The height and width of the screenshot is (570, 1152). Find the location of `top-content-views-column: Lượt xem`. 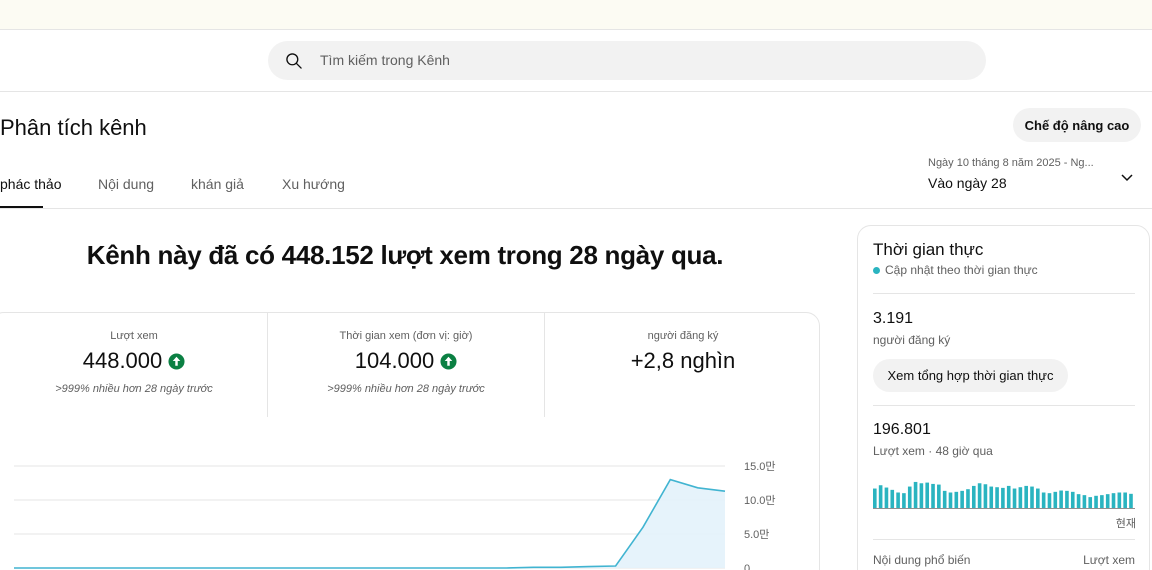

top-content-views-column: Lượt xem is located at coordinates (1109, 560).